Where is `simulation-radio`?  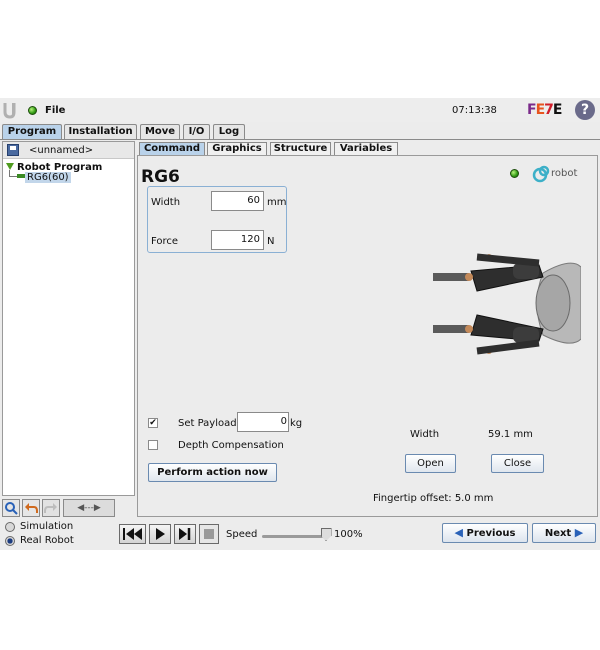 simulation-radio is located at coordinates (10, 527).